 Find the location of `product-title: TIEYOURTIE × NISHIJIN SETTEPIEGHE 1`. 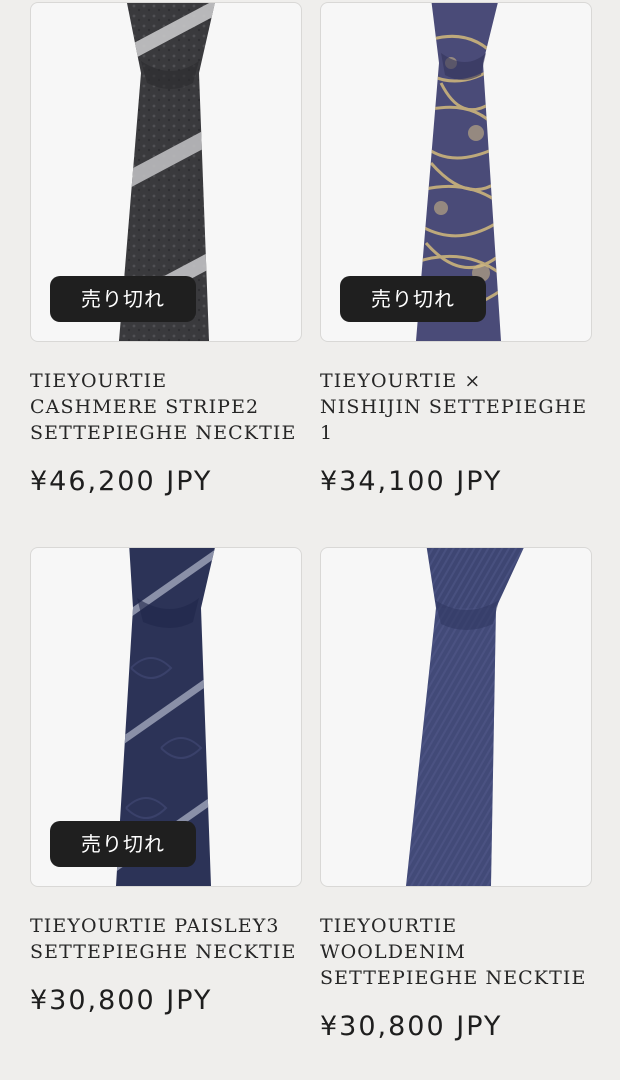

product-title: TIEYOURTIE × NISHIJIN SETTEPIEGHE 1 is located at coordinates (455, 407).